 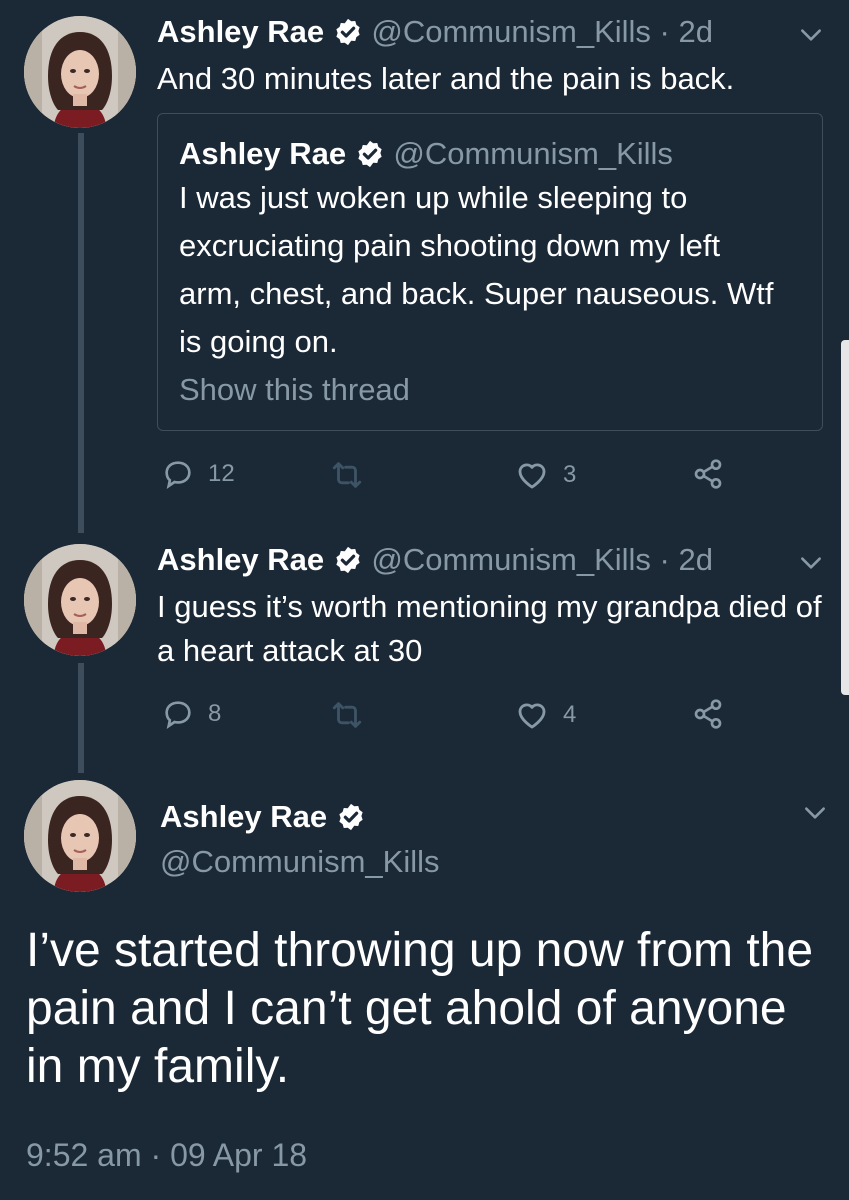 I want to click on reply-button: 8, so click(x=191, y=714).